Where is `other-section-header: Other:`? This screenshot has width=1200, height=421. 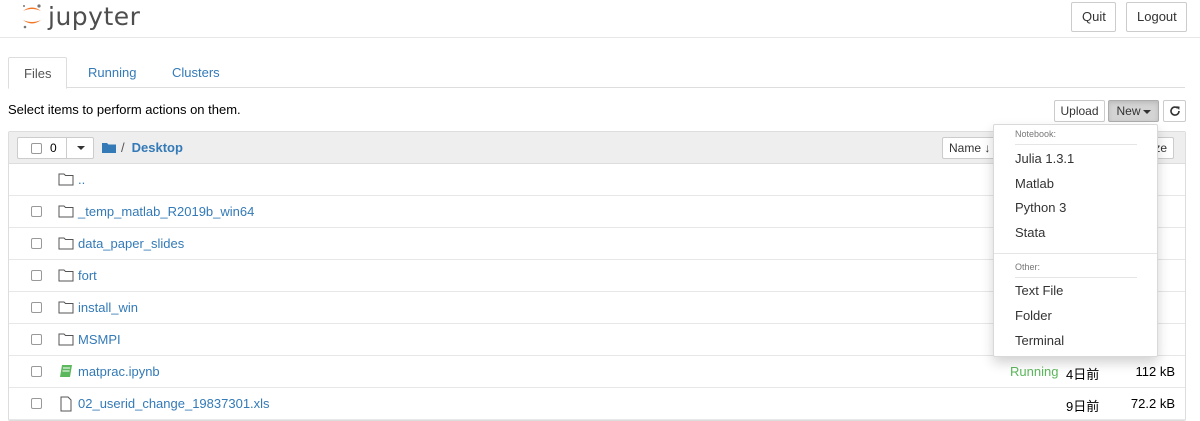
other-section-header: Other: is located at coordinates (1028, 267).